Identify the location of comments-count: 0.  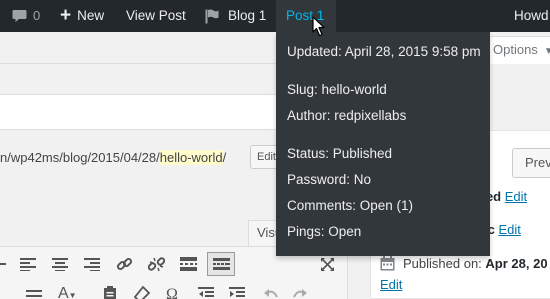
(37, 15).